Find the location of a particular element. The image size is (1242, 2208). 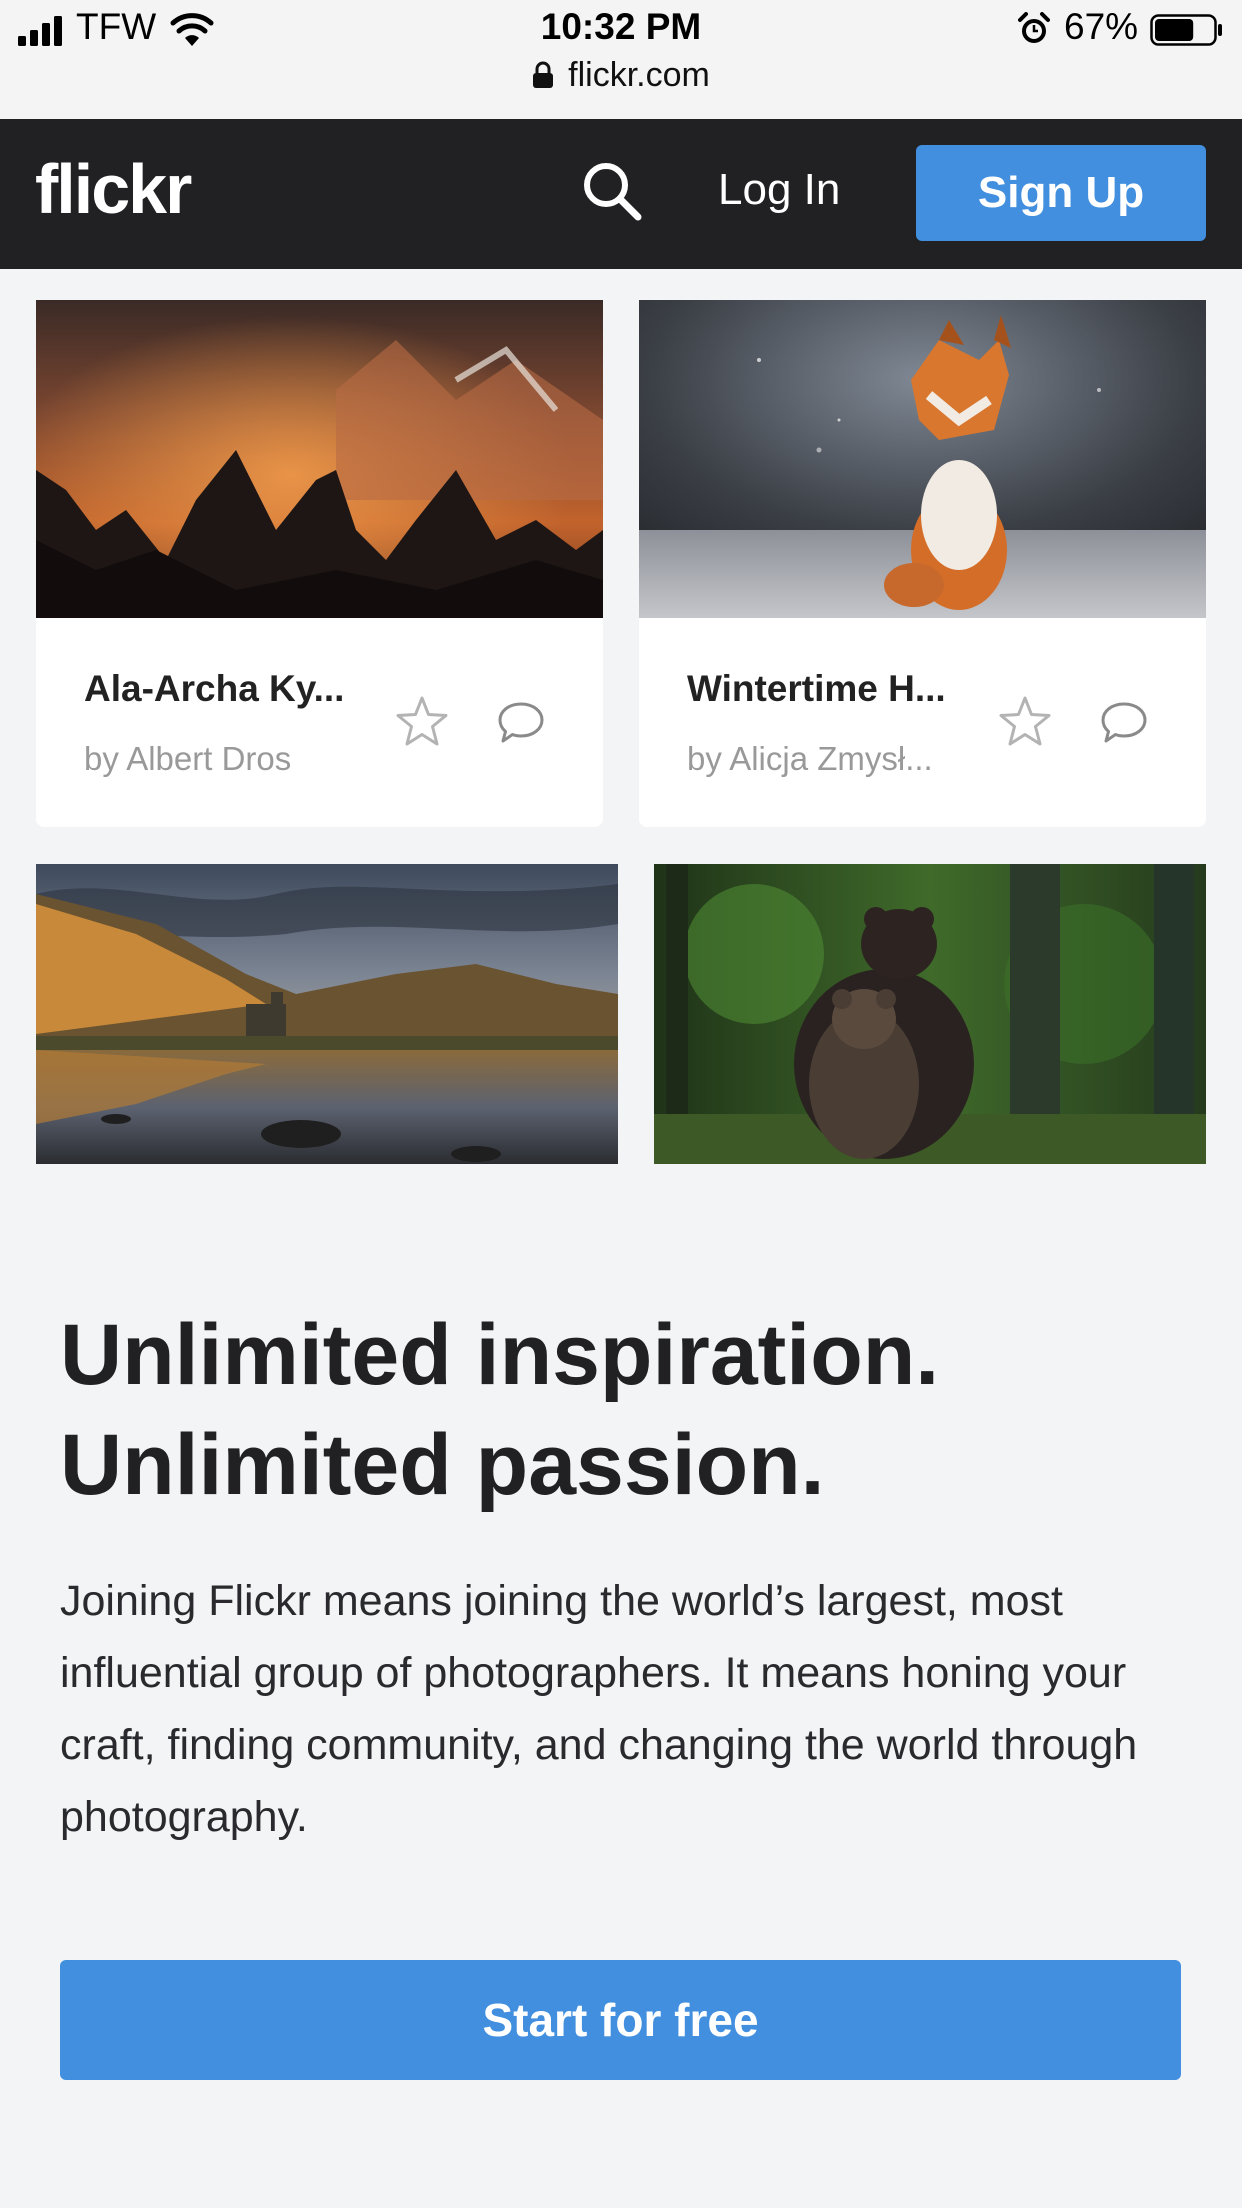

start-for-free-button: Start for free is located at coordinates (620, 2020).